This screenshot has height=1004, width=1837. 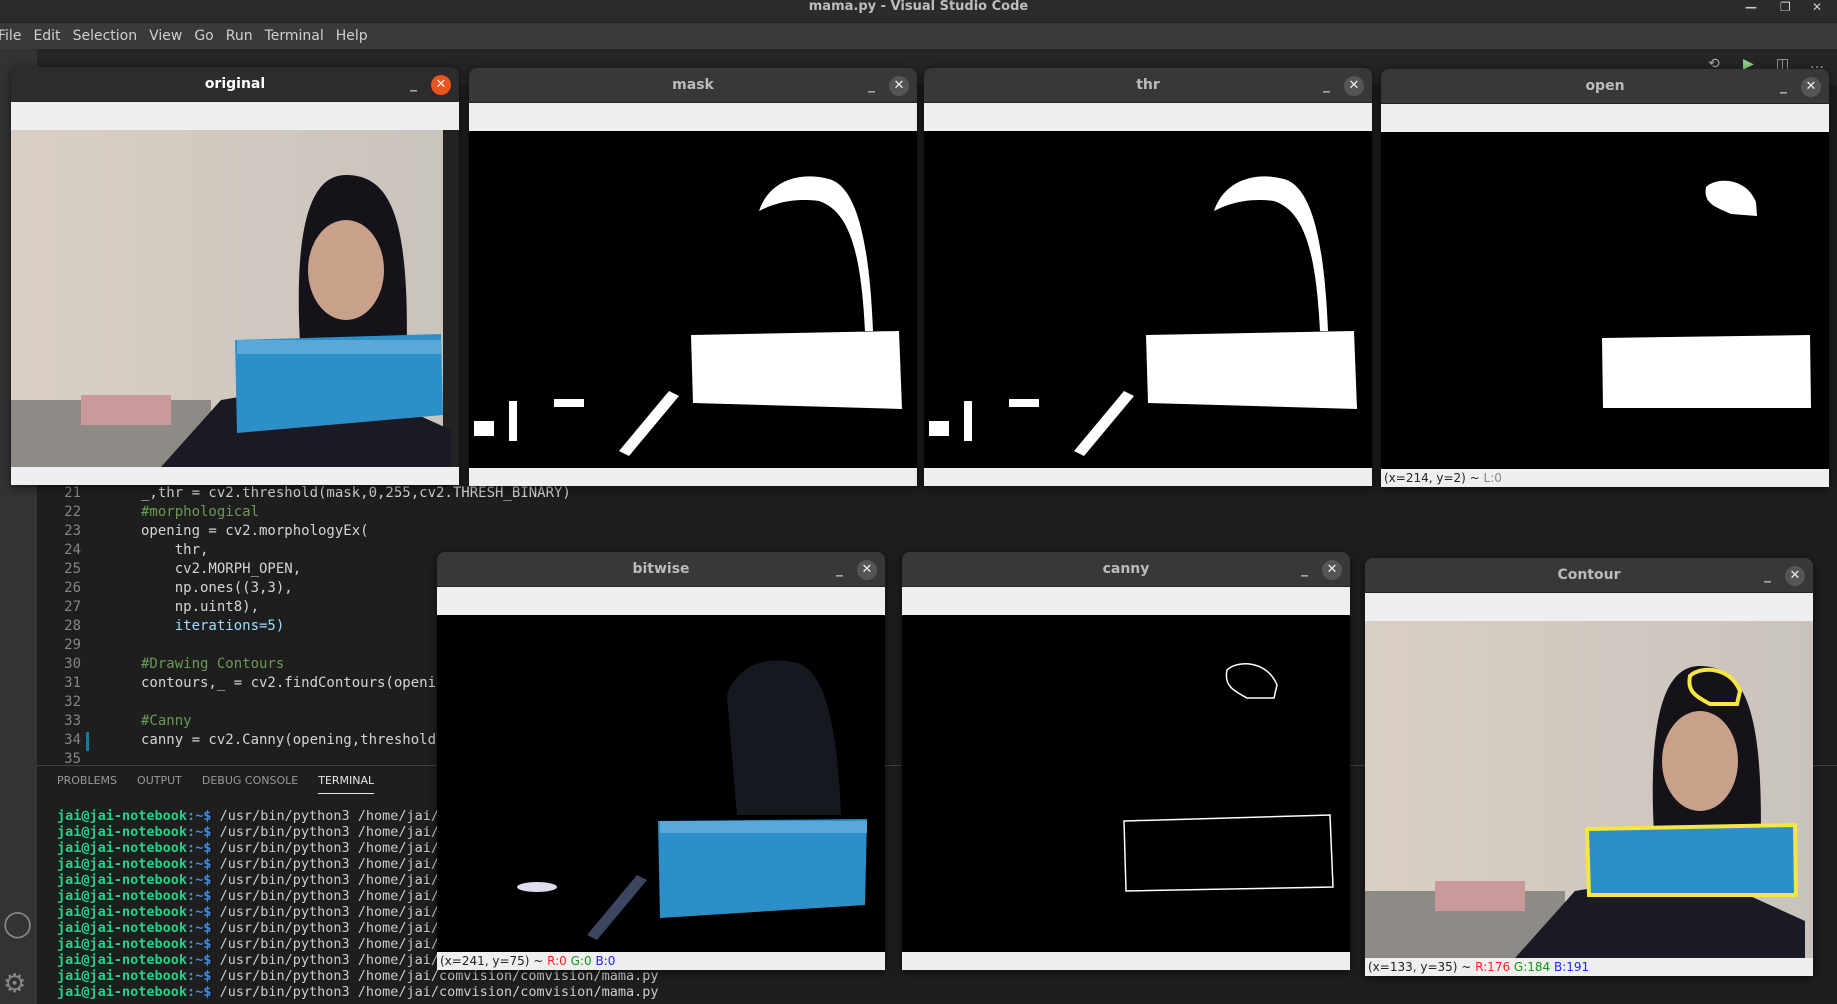 I want to click on blue-value: B:191, so click(x=1572, y=967).